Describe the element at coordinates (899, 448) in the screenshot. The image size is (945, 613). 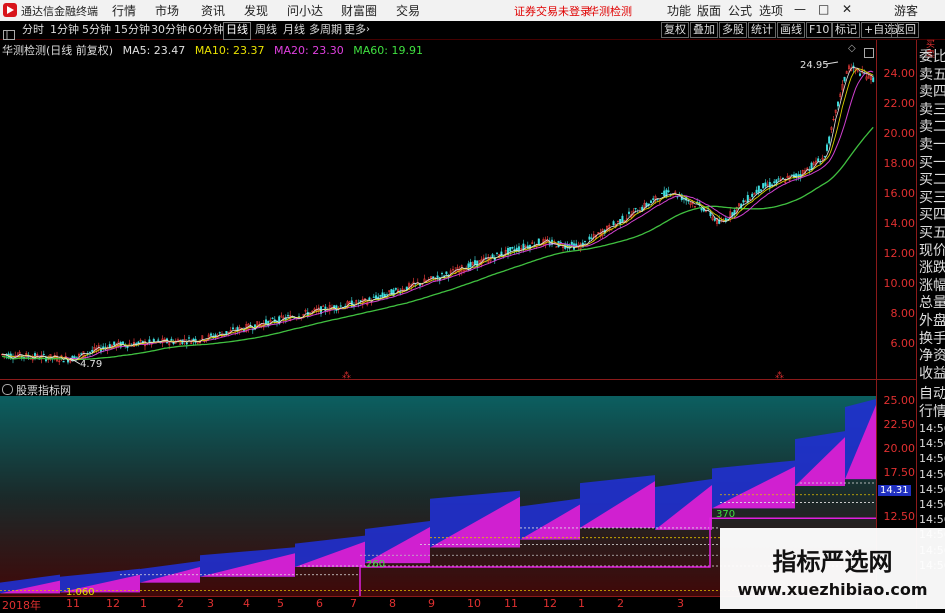
I see `y-tick: 20.00` at that location.